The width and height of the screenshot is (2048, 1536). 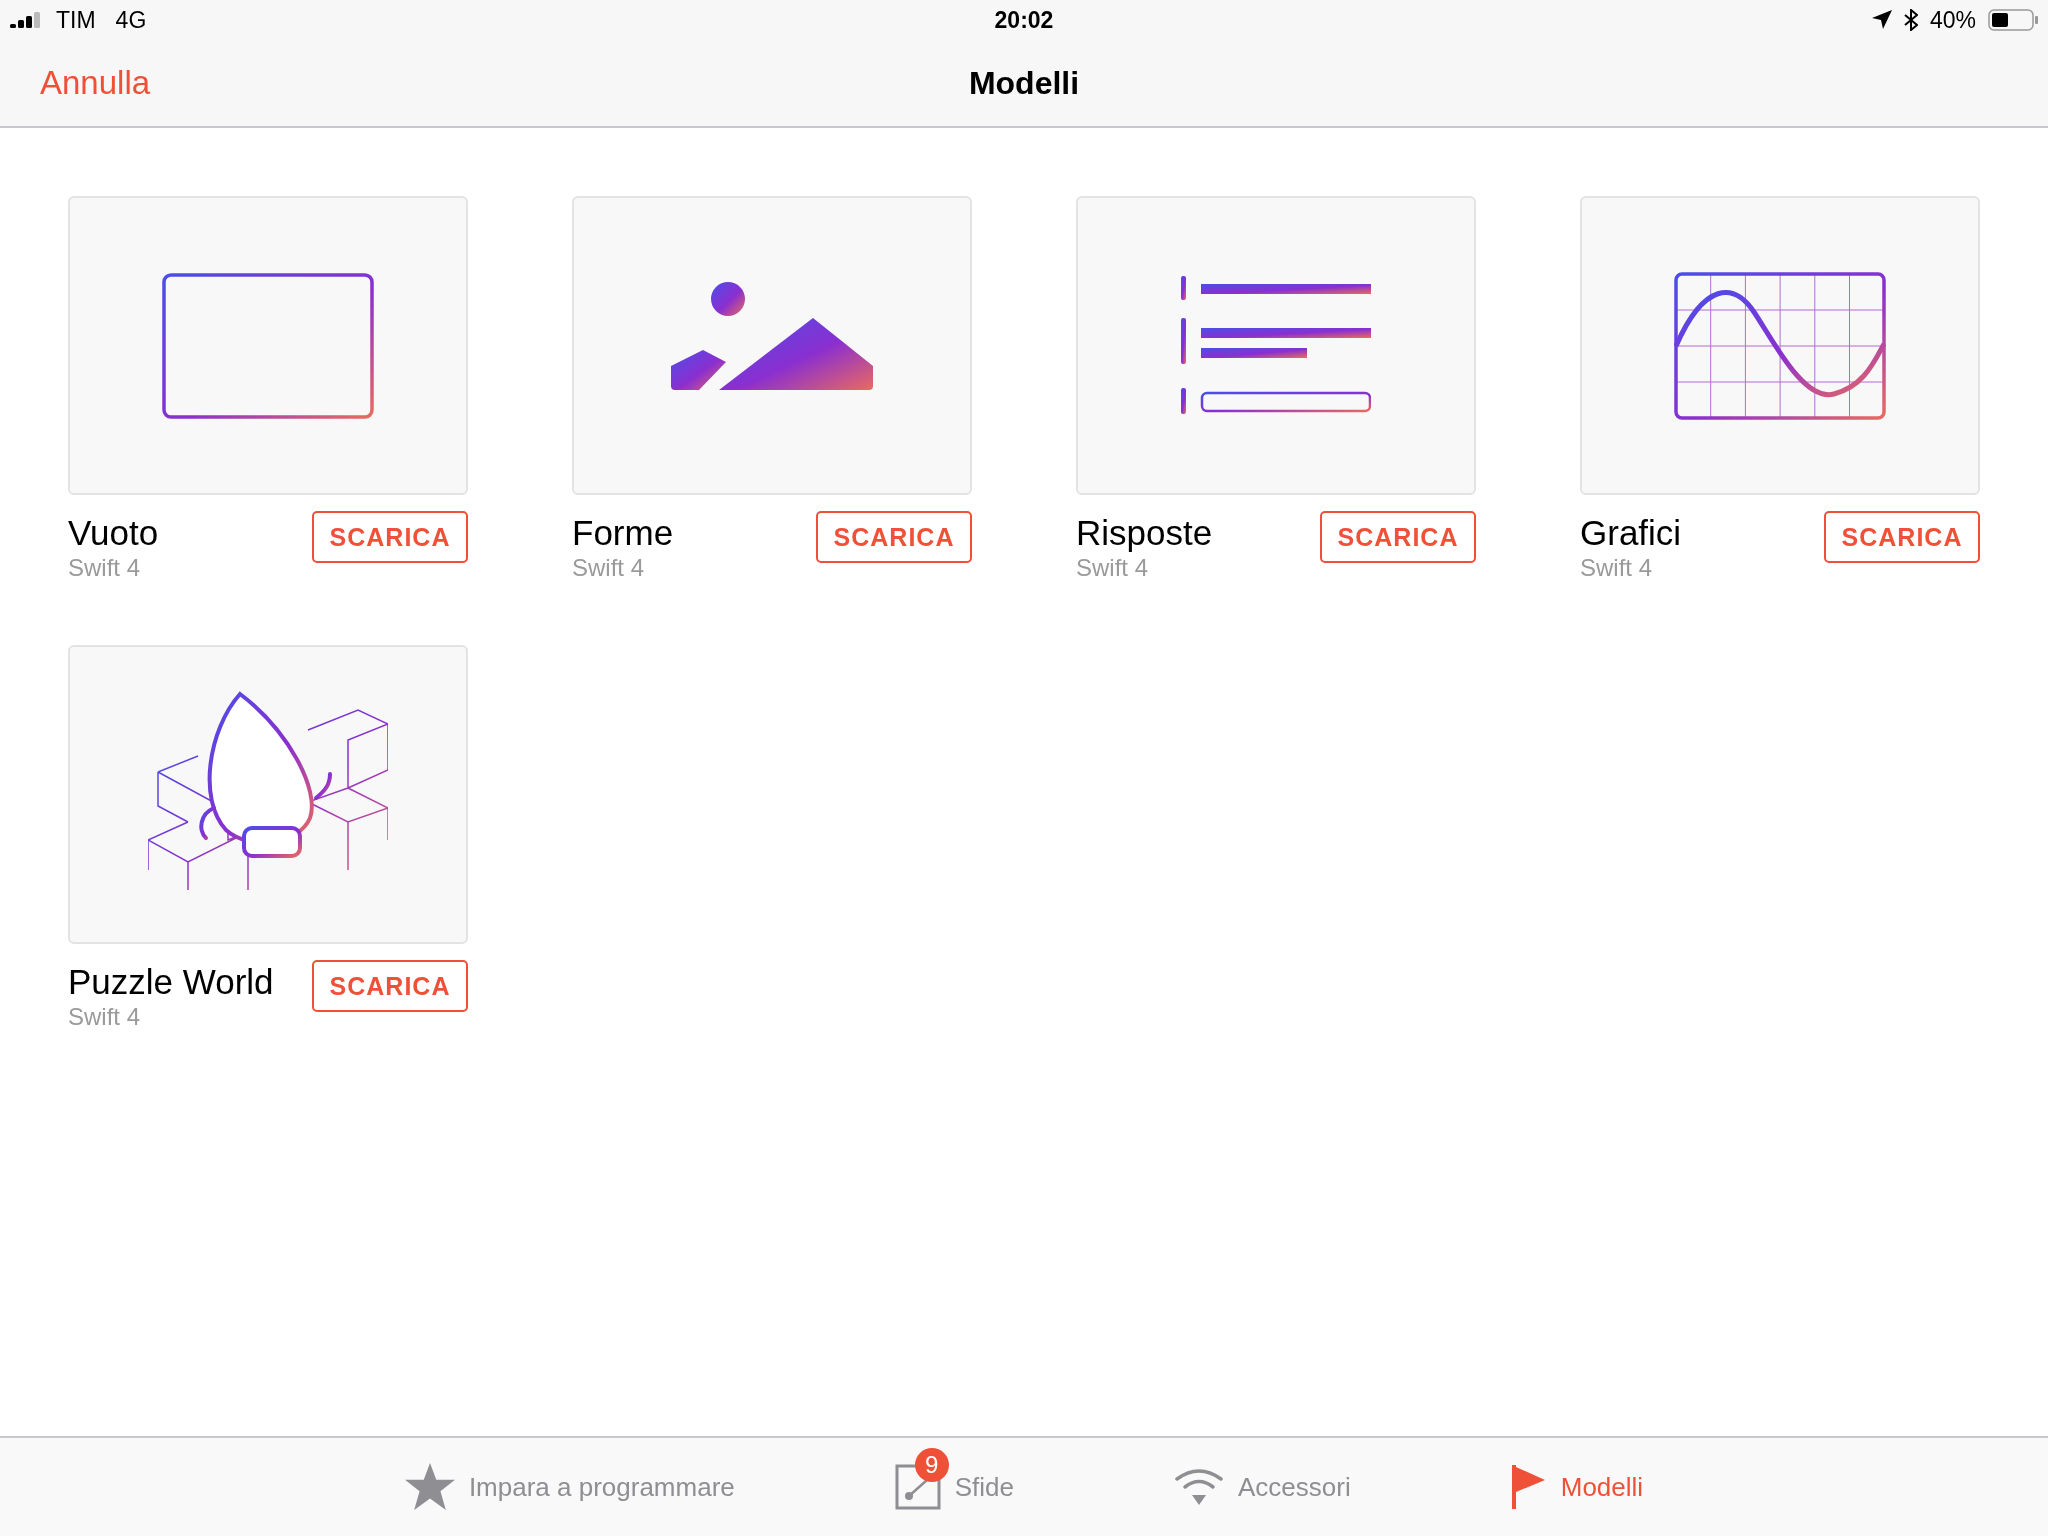 I want to click on cancel-link: Annulla, so click(x=95, y=83).